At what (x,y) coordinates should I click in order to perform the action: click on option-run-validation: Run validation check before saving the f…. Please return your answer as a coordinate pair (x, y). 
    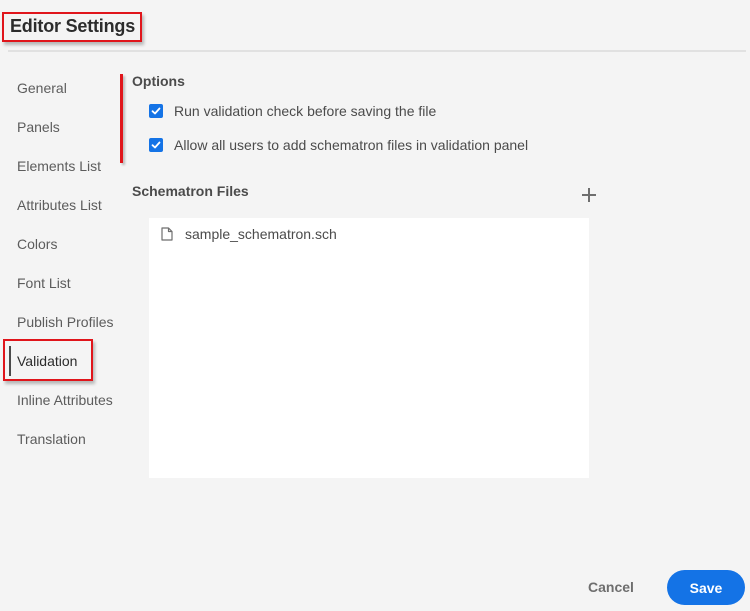
    Looking at the image, I should click on (292, 111).